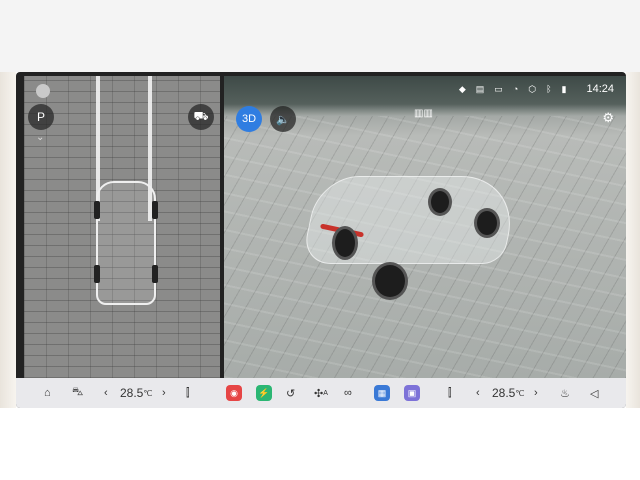  Describe the element at coordinates (47, 393) in the screenshot. I see `home-icon: ⌂` at that location.